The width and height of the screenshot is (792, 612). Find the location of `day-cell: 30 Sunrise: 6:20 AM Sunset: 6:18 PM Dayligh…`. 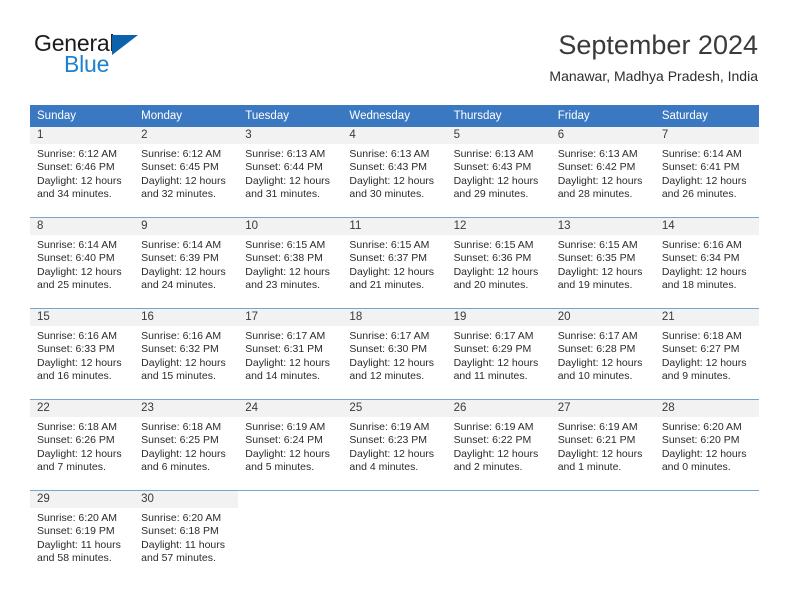

day-cell: 30 Sunrise: 6:20 AM Sunset: 6:18 PM Dayligh… is located at coordinates (186, 533).